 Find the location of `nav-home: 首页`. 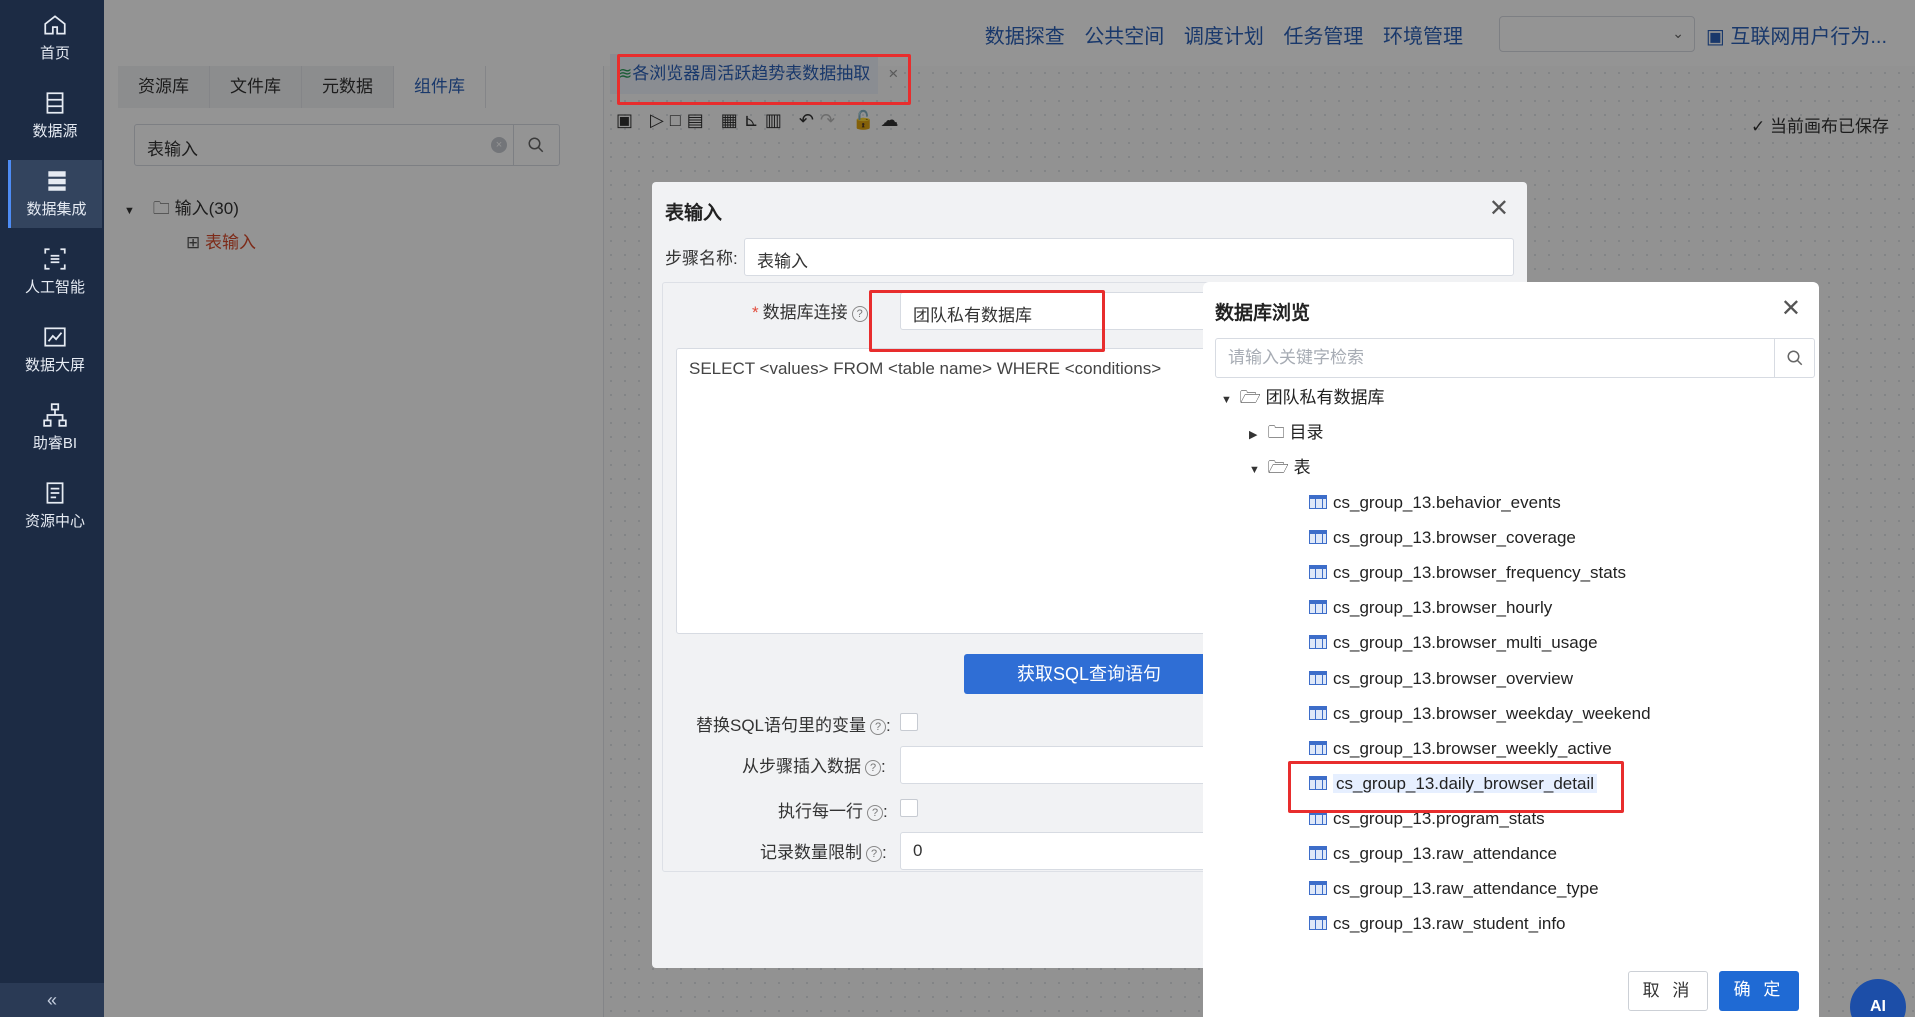

nav-home: 首页 is located at coordinates (55, 38).